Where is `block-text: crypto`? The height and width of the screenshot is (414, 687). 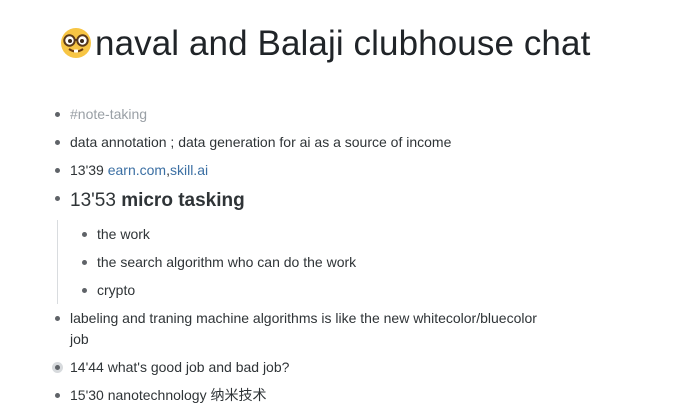
block-text: crypto is located at coordinates (116, 290).